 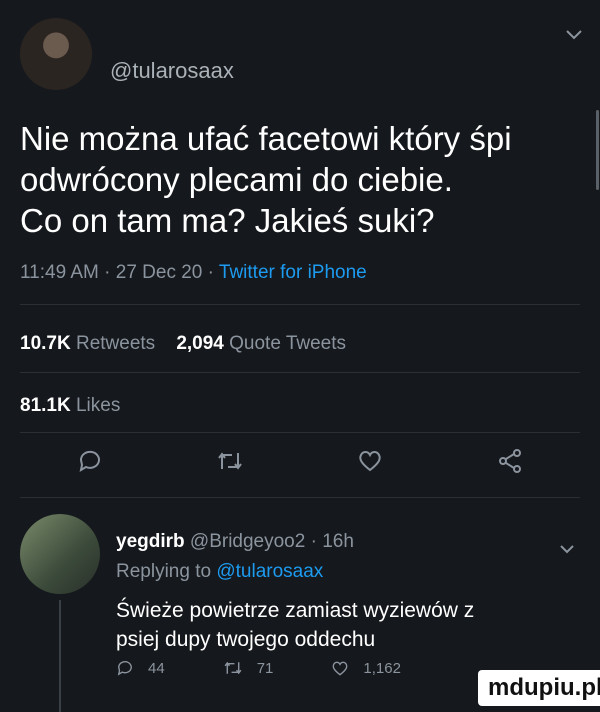 I want to click on tweet-text-line: Co on tam ma? Jakieś suki?, so click(x=227, y=220).